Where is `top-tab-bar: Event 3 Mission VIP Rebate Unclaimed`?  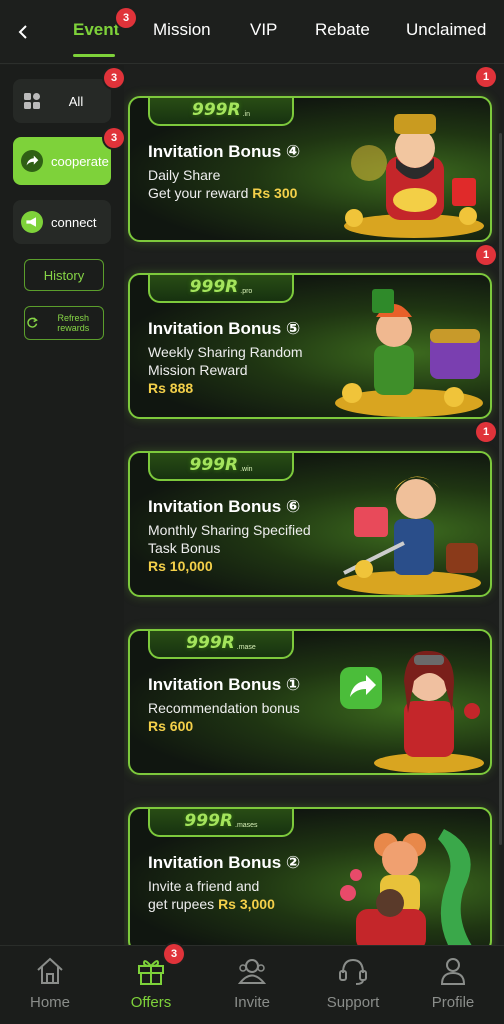 top-tab-bar: Event 3 Mission VIP Rebate Unclaimed is located at coordinates (252, 32).